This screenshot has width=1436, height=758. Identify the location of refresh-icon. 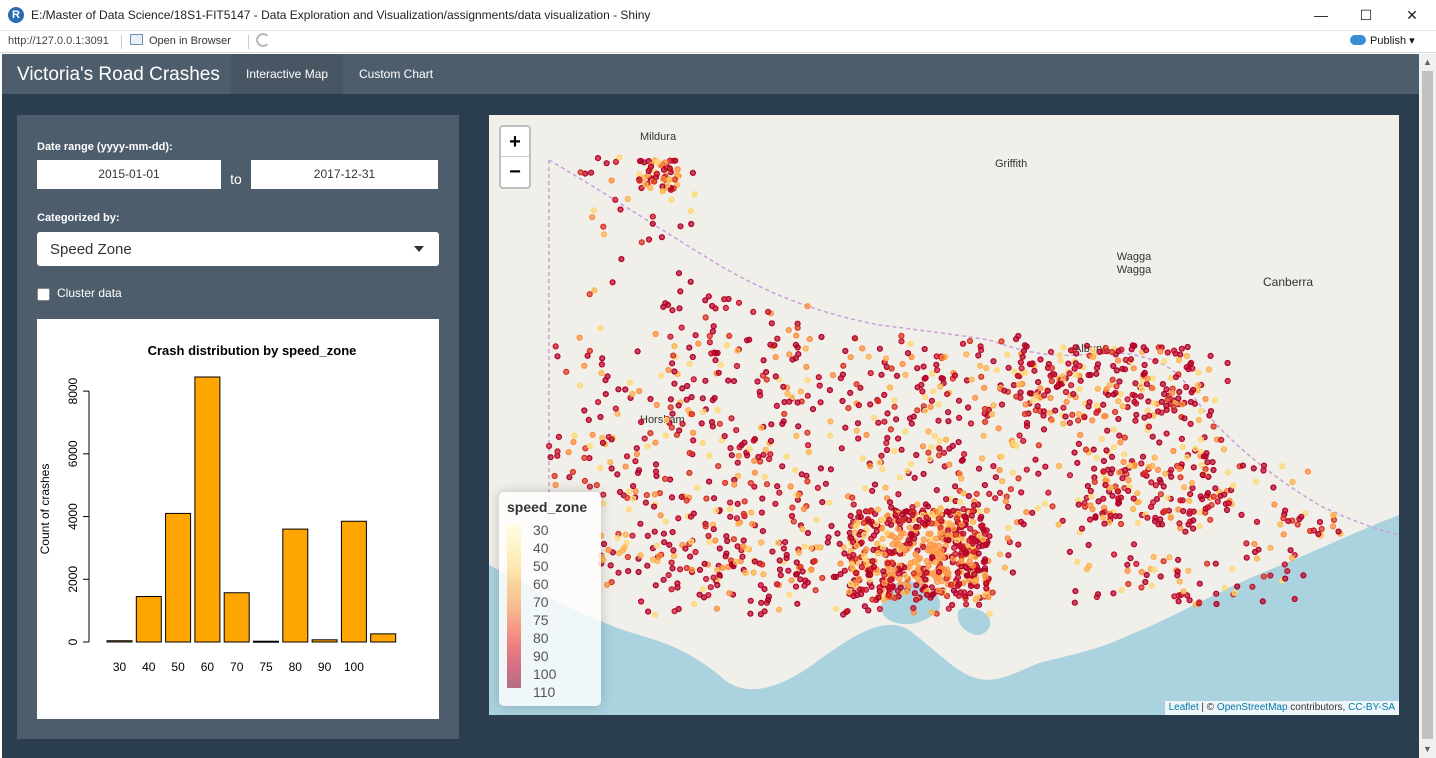
(263, 40).